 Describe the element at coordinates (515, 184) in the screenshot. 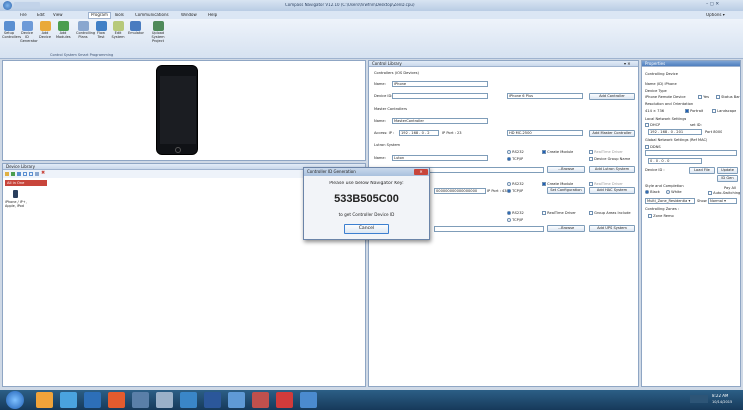

I see `rs232-option-2: RS232` at that location.